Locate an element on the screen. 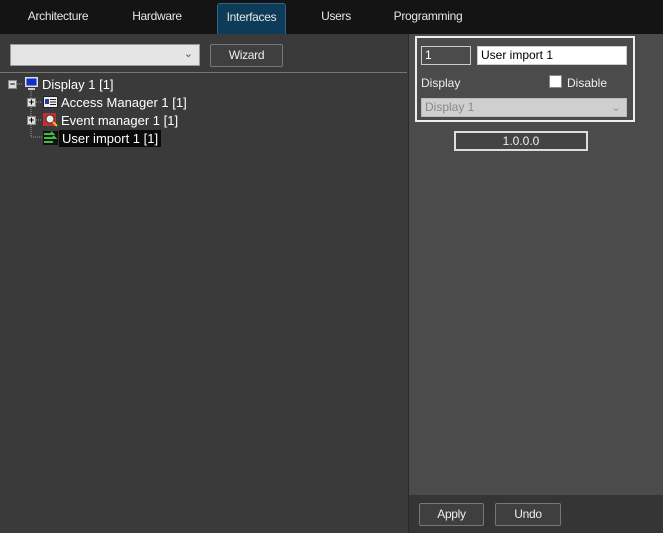  tab-hardware: Hardware is located at coordinates (157, 18).